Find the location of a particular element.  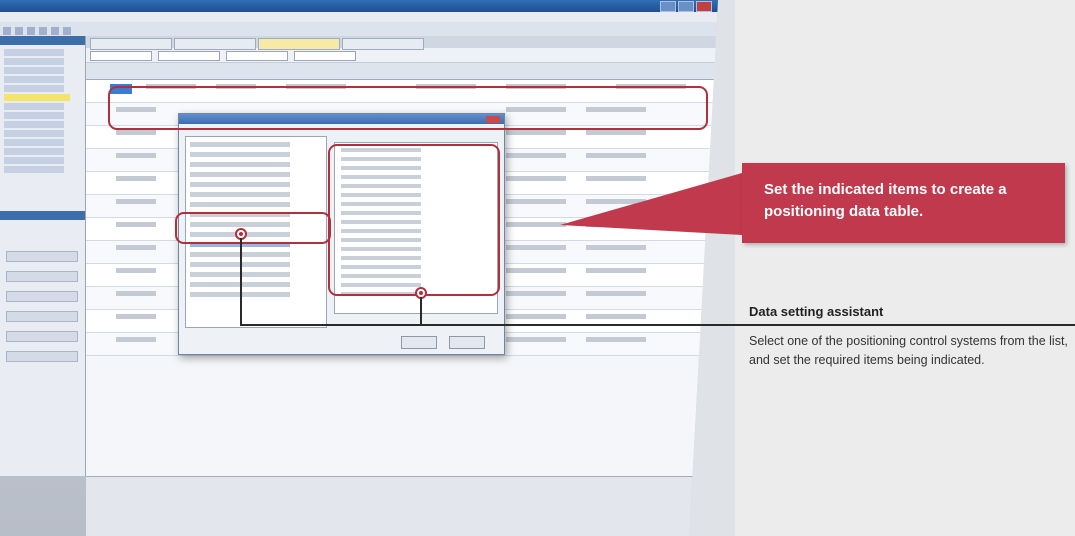

toolbar is located at coordinates (359, 29).